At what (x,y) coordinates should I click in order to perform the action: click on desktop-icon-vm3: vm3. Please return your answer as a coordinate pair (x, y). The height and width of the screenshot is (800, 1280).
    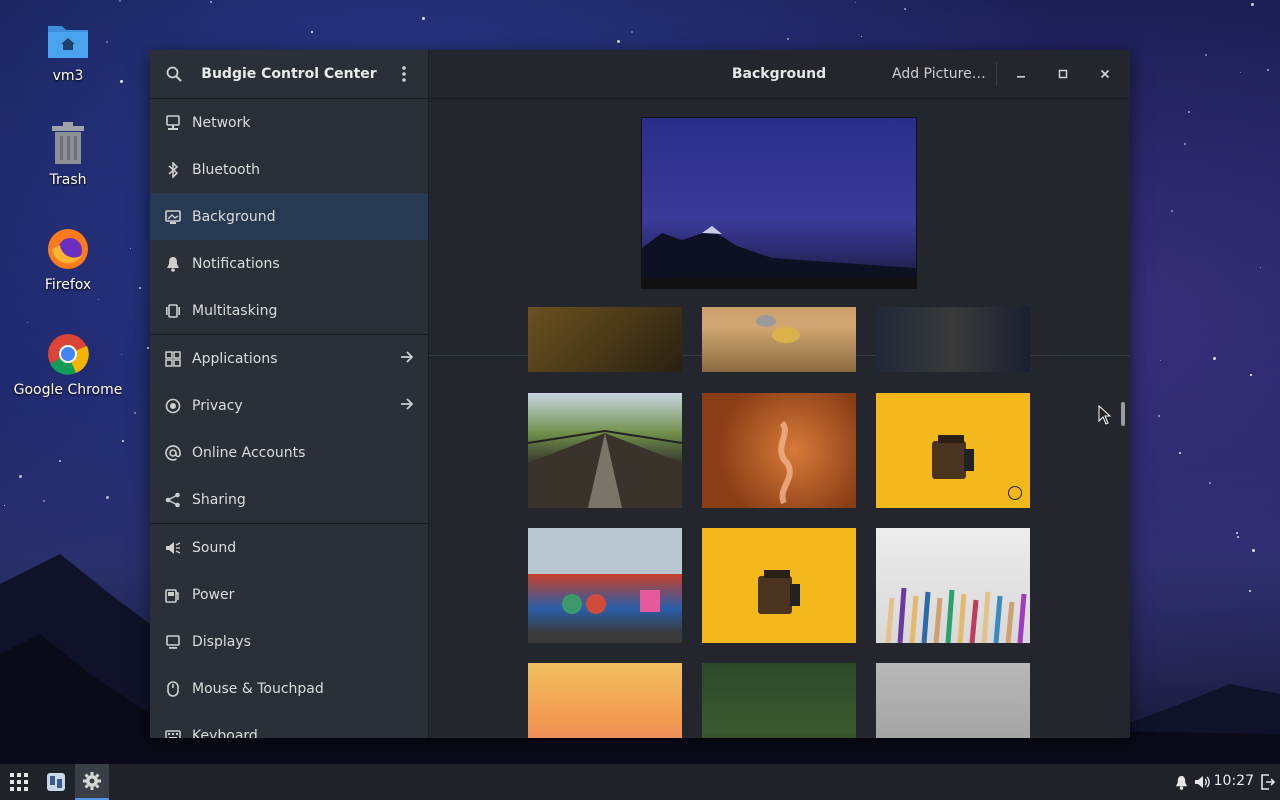
    Looking at the image, I should click on (68, 51).